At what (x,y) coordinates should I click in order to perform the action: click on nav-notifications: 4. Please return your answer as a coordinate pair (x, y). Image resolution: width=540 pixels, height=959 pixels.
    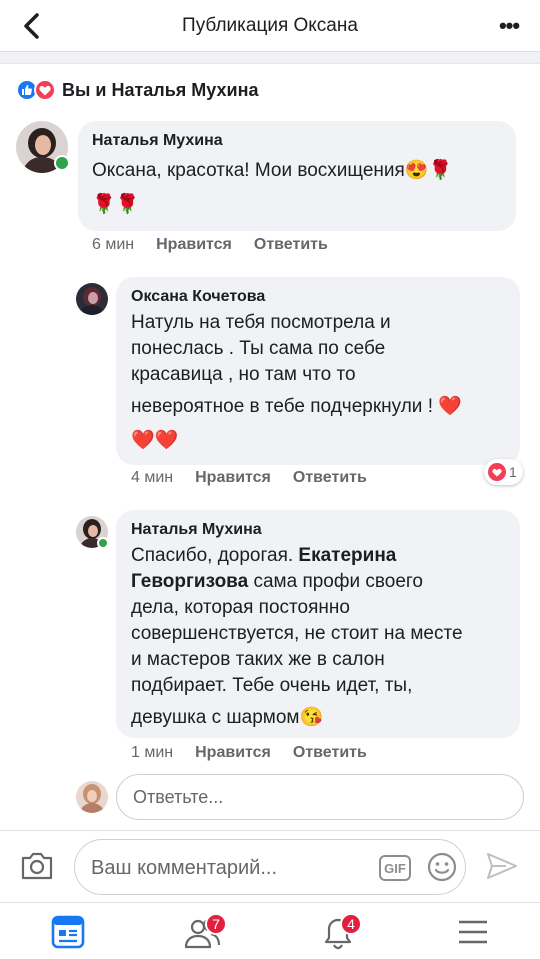
    Looking at the image, I should click on (340, 932).